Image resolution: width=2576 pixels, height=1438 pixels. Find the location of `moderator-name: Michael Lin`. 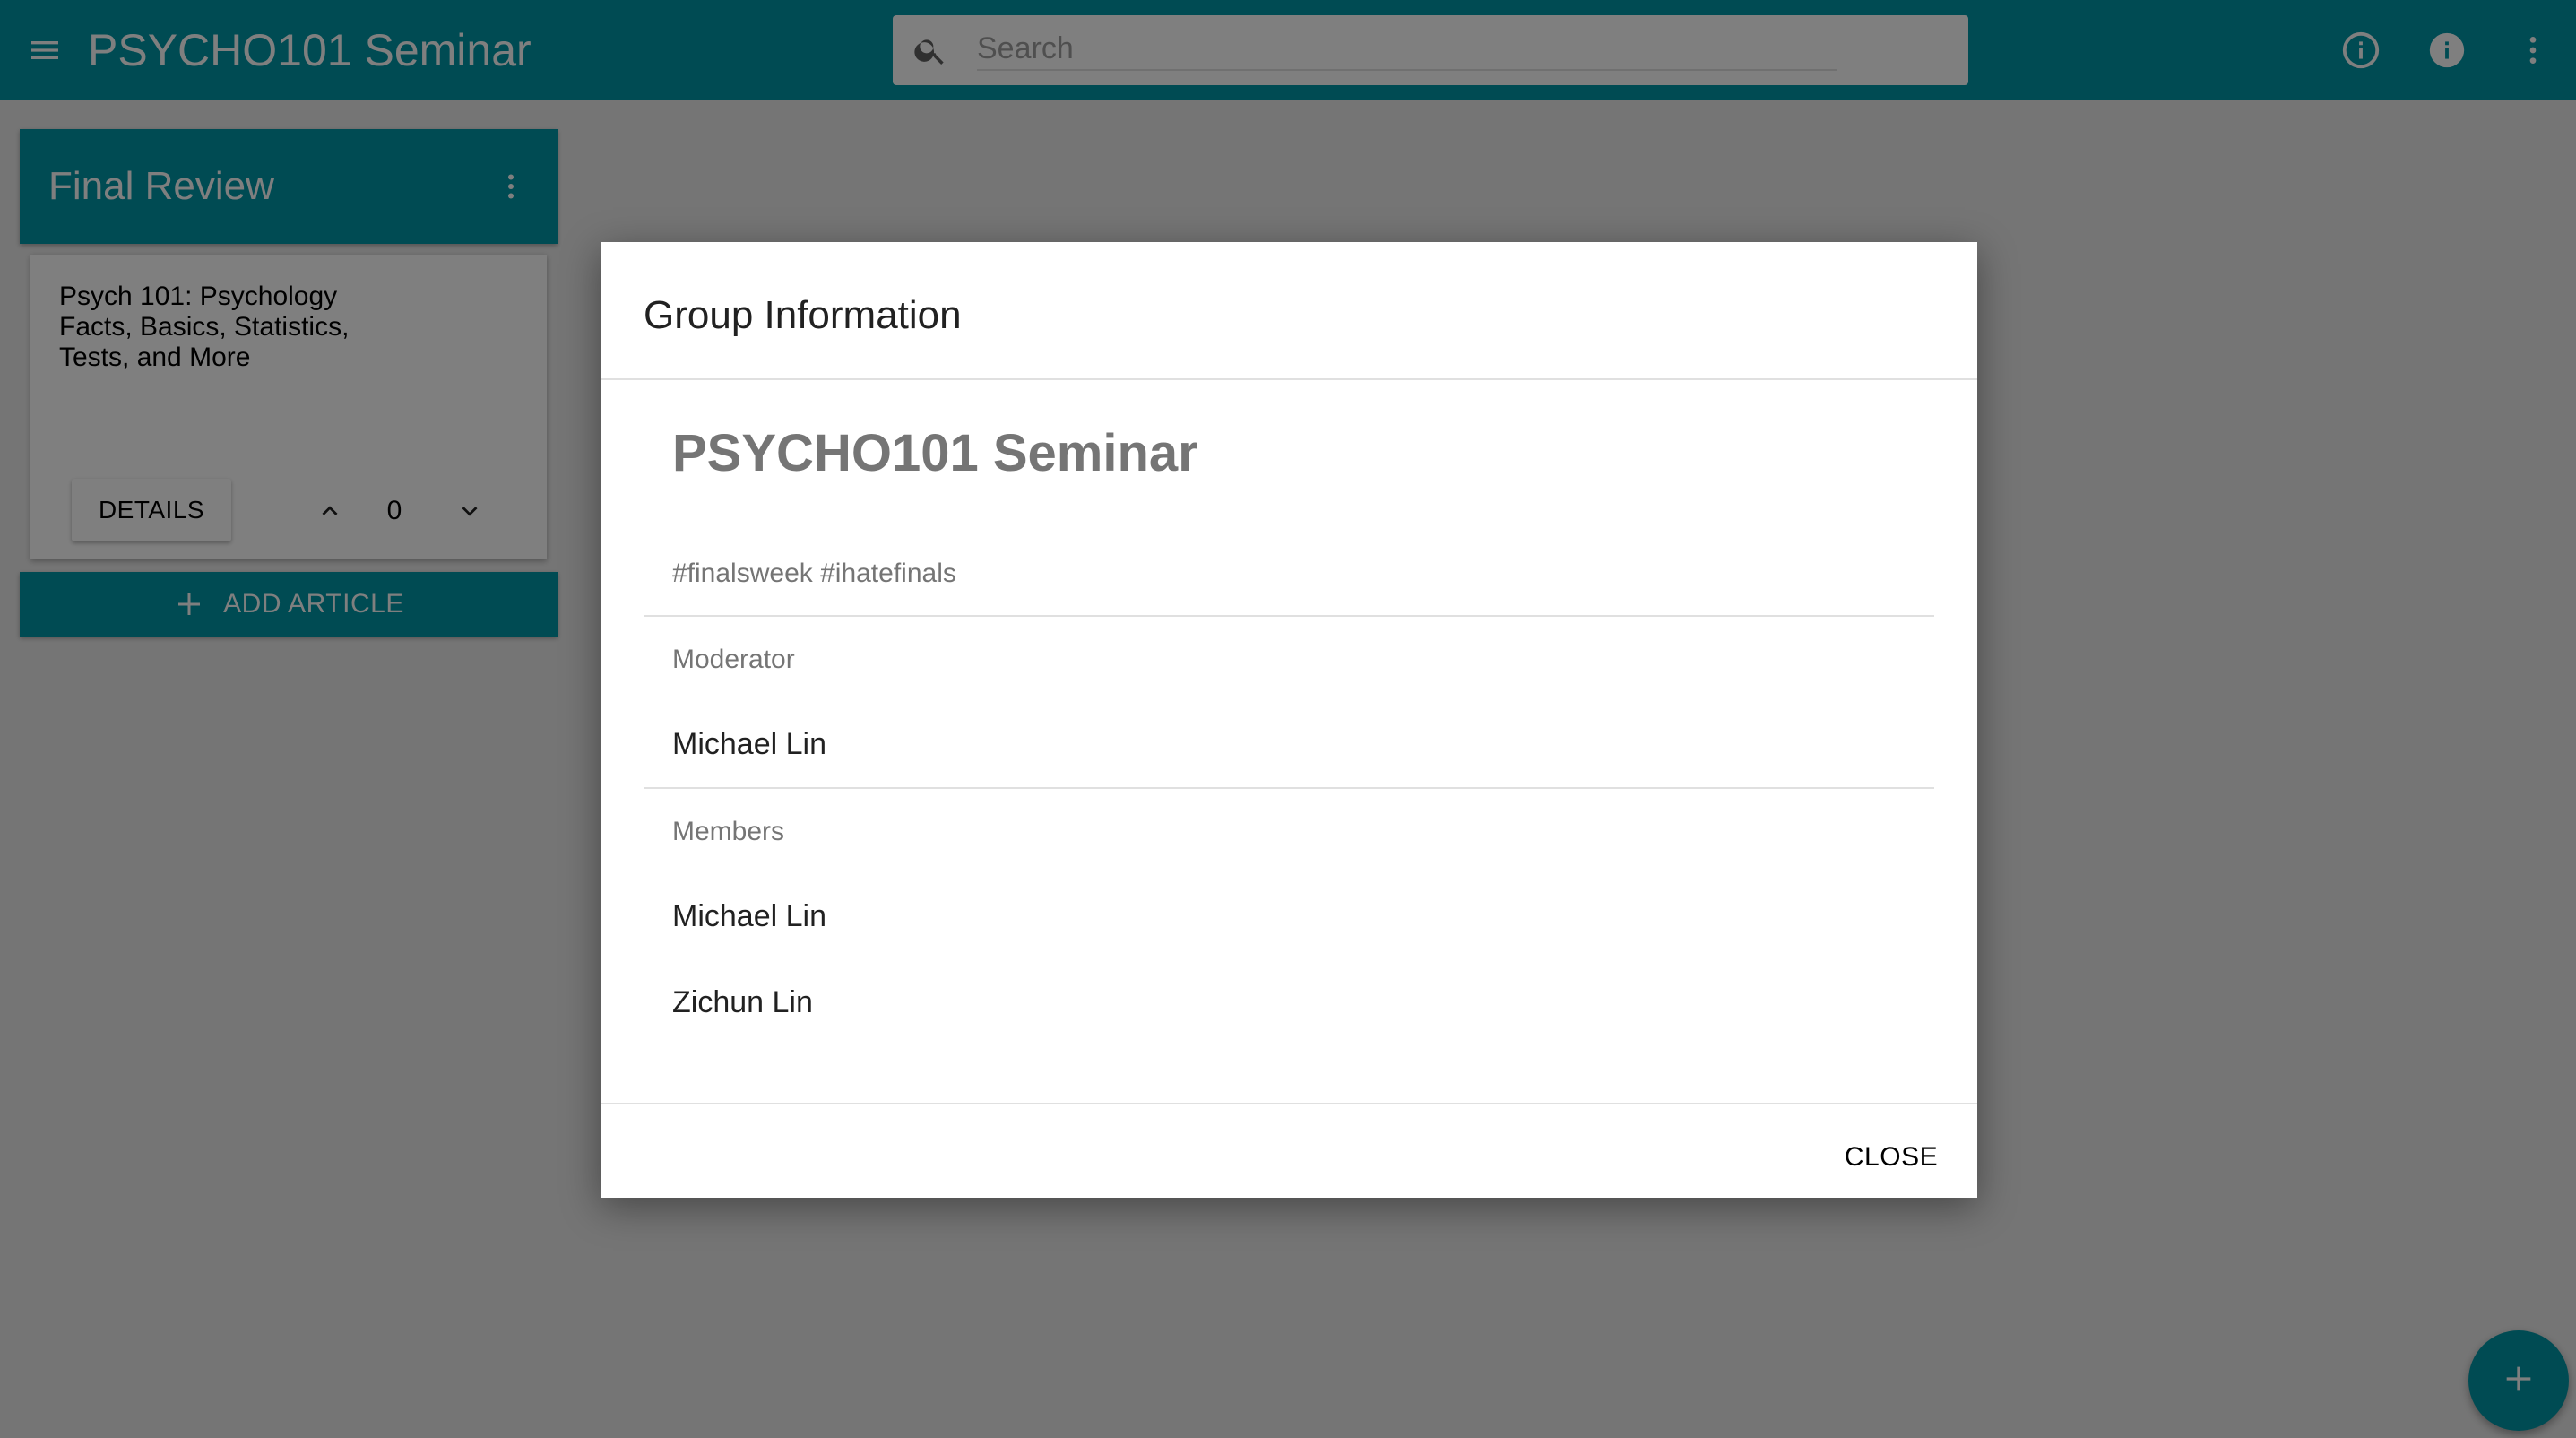

moderator-name: Michael Lin is located at coordinates (749, 744).